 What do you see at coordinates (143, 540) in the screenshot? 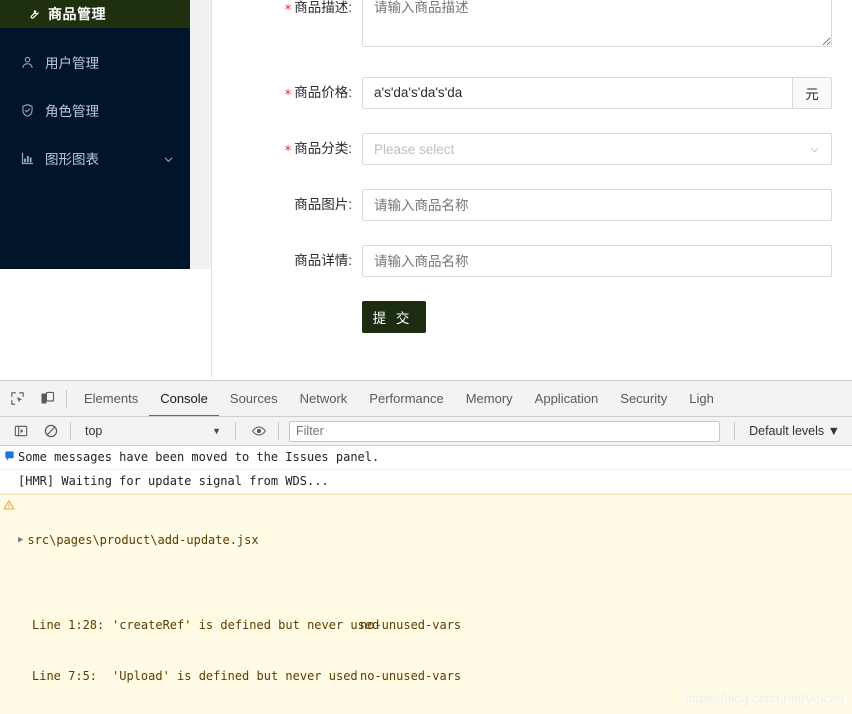
I see `warning-file-path: src\pages\product\add-update.jsx` at bounding box center [143, 540].